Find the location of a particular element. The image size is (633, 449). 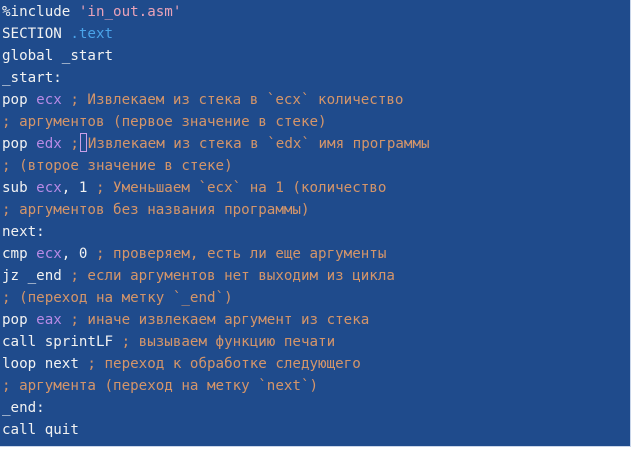

code-comment: ; аргументов без названия программы) is located at coordinates (156, 210).